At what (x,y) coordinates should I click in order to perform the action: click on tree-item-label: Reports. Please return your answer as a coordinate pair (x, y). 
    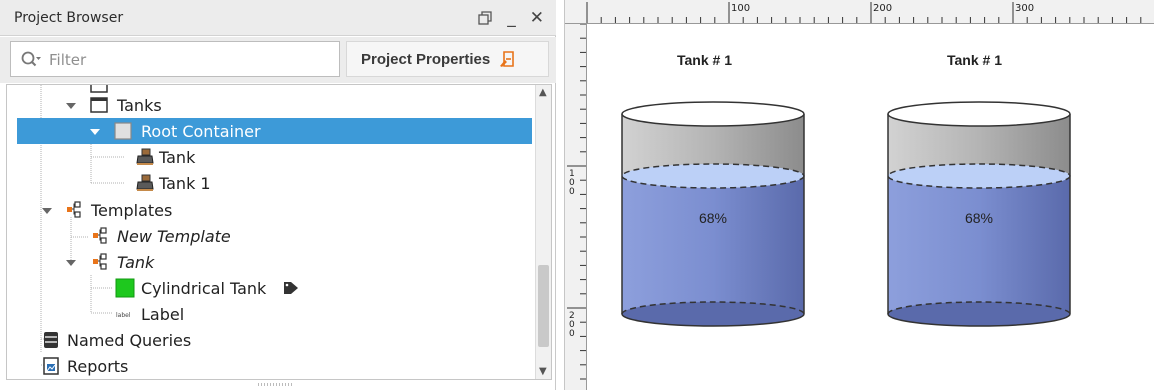
    Looking at the image, I should click on (98, 366).